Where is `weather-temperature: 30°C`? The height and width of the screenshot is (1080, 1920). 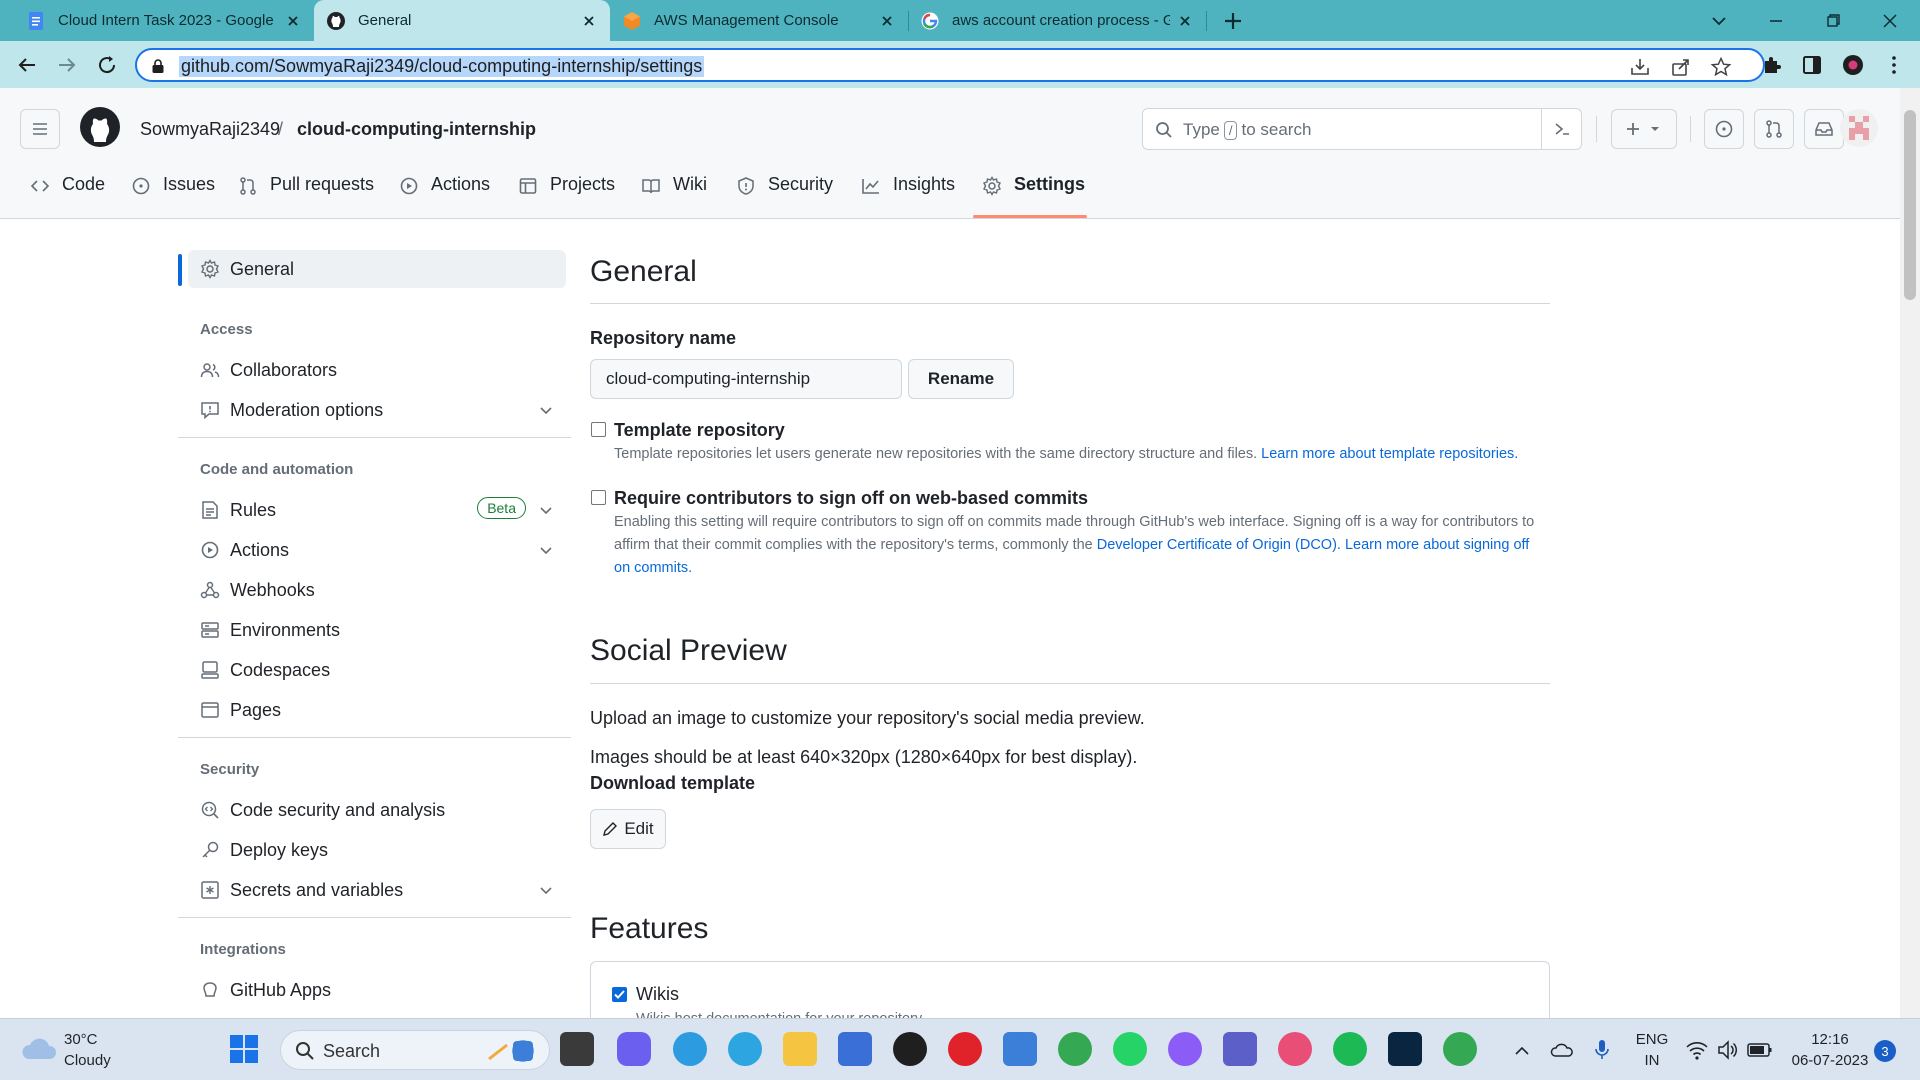
weather-temperature: 30°C is located at coordinates (81, 1039).